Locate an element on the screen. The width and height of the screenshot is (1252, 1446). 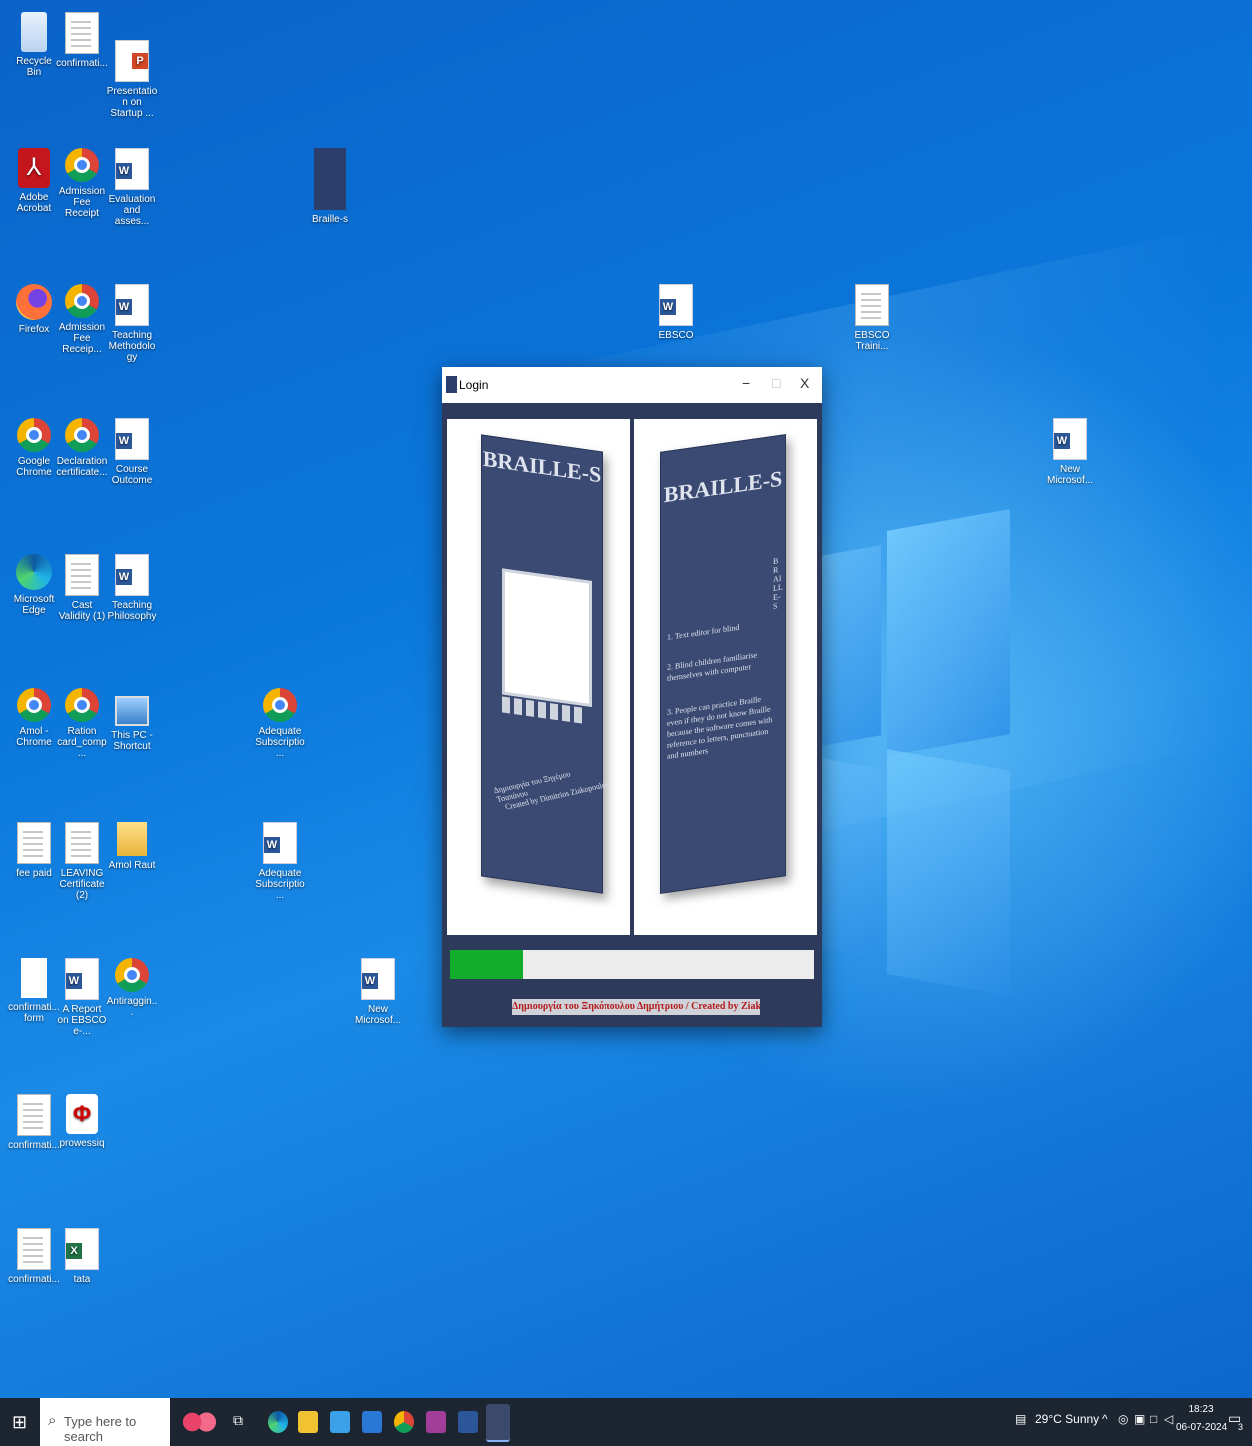
book-screenshot-illustration is located at coordinates (547, 638).